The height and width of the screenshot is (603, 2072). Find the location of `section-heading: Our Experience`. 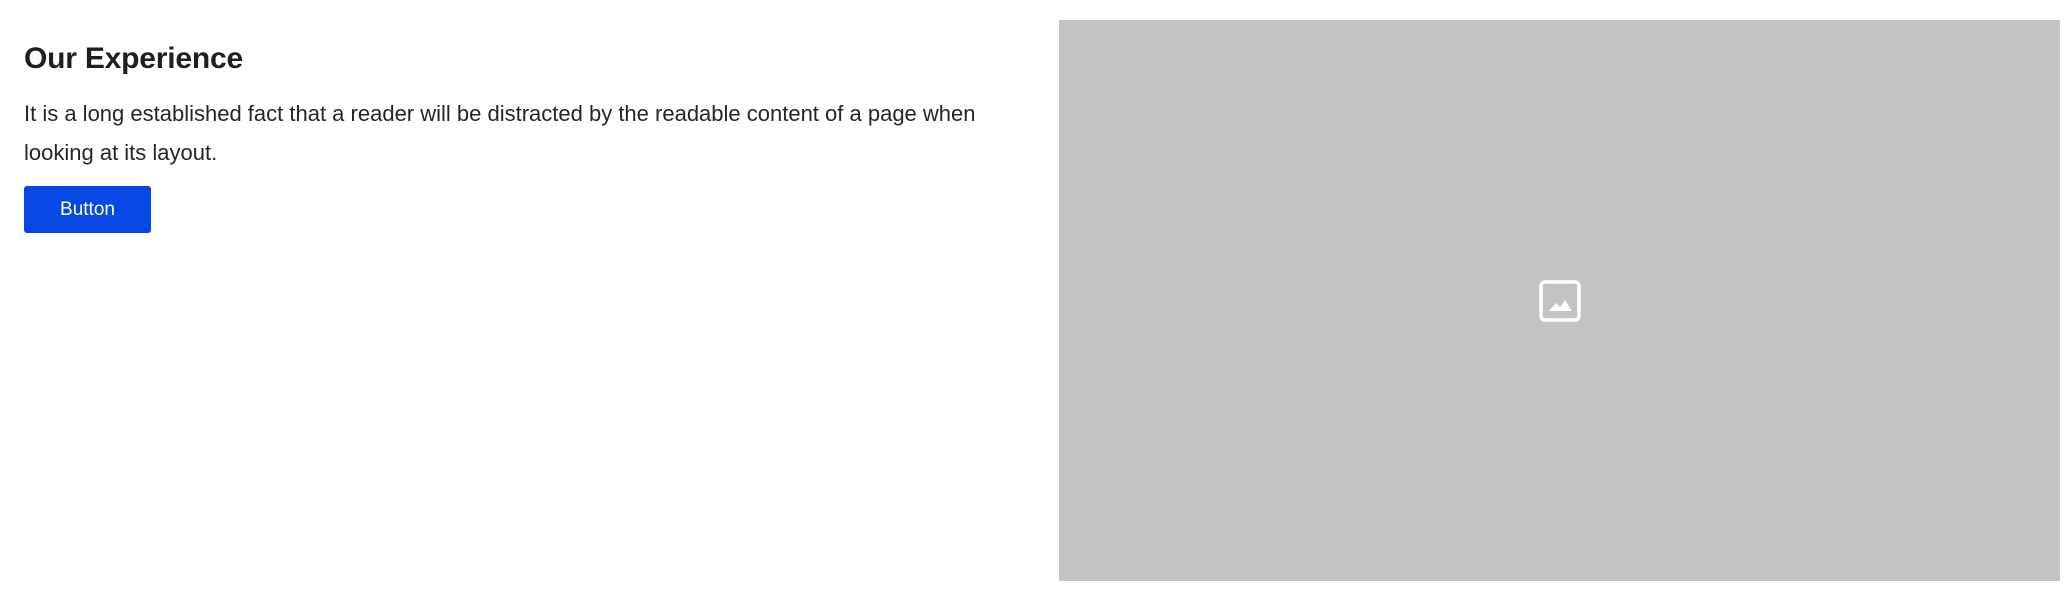

section-heading: Our Experience is located at coordinates (133, 58).